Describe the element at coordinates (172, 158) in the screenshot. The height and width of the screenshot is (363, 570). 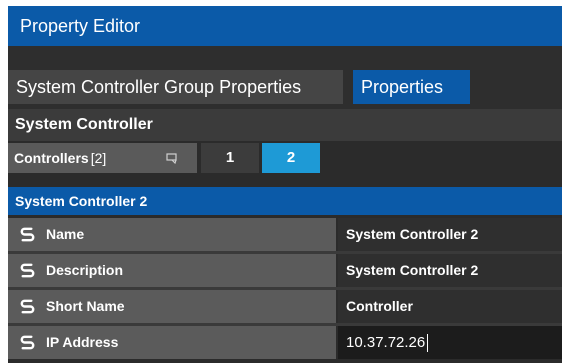
I see `menu-icon` at that location.